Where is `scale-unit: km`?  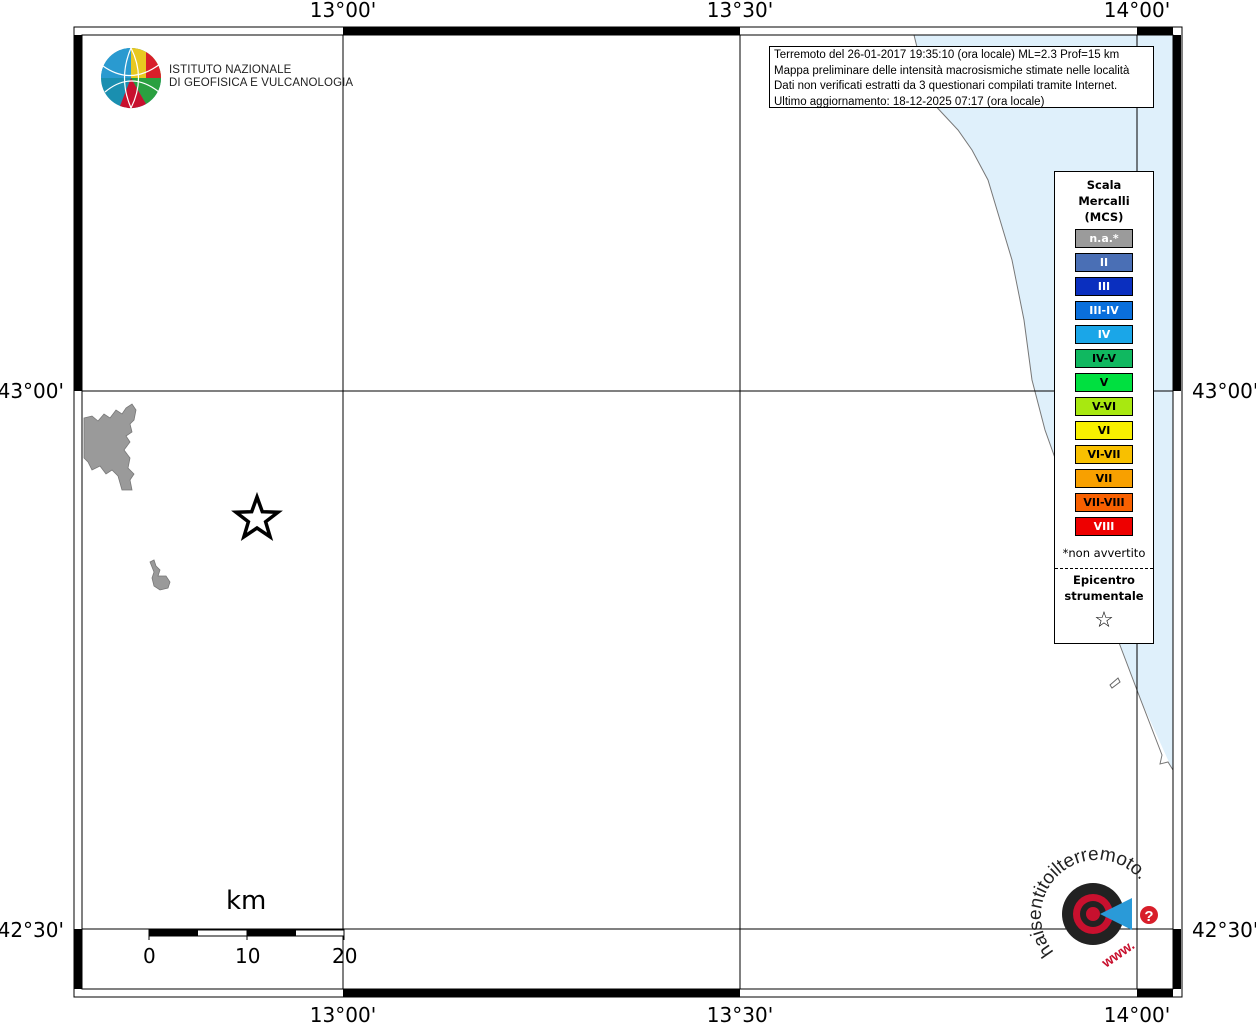 scale-unit: km is located at coordinates (246, 901).